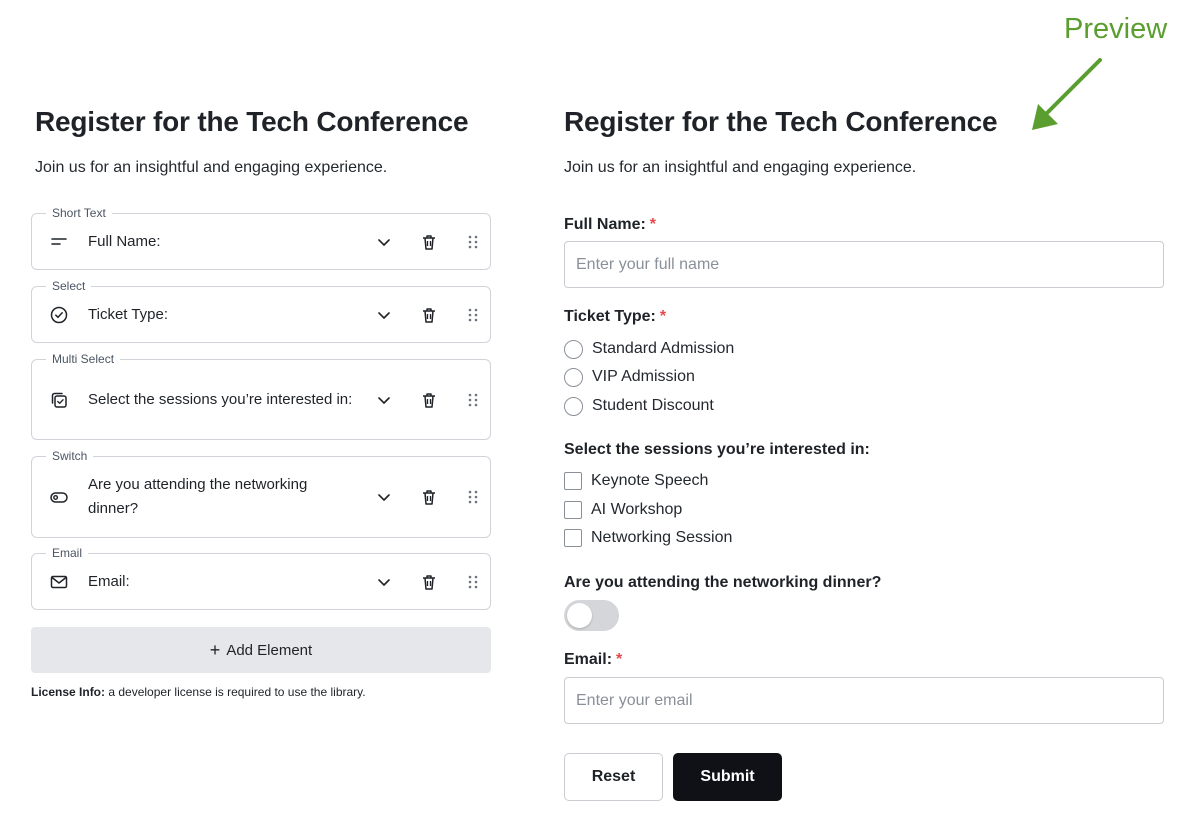 This screenshot has width=1195, height=829. What do you see at coordinates (124, 241) in the screenshot?
I see `field-label: Full Name:` at bounding box center [124, 241].